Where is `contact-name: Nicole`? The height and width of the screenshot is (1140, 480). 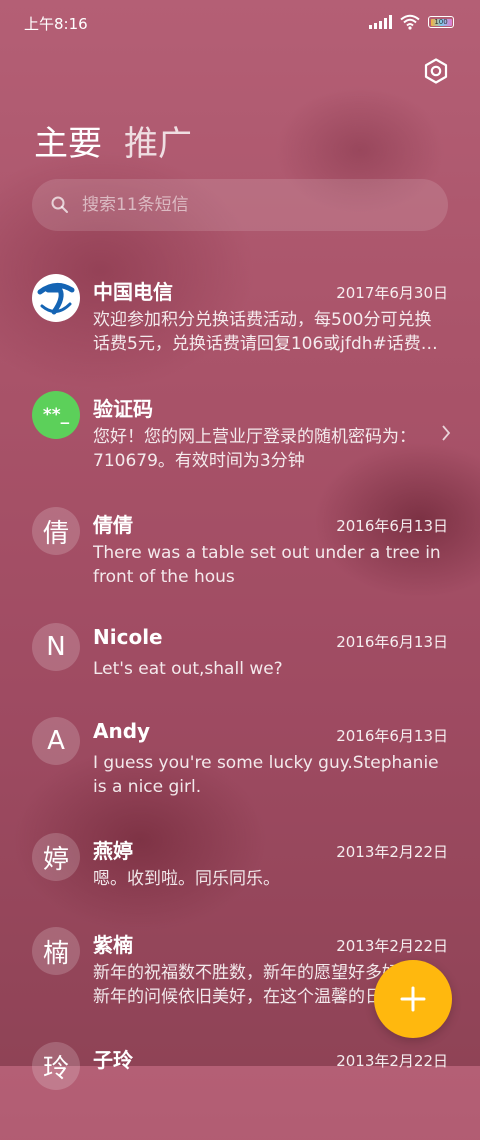 contact-name: Nicole is located at coordinates (128, 637).